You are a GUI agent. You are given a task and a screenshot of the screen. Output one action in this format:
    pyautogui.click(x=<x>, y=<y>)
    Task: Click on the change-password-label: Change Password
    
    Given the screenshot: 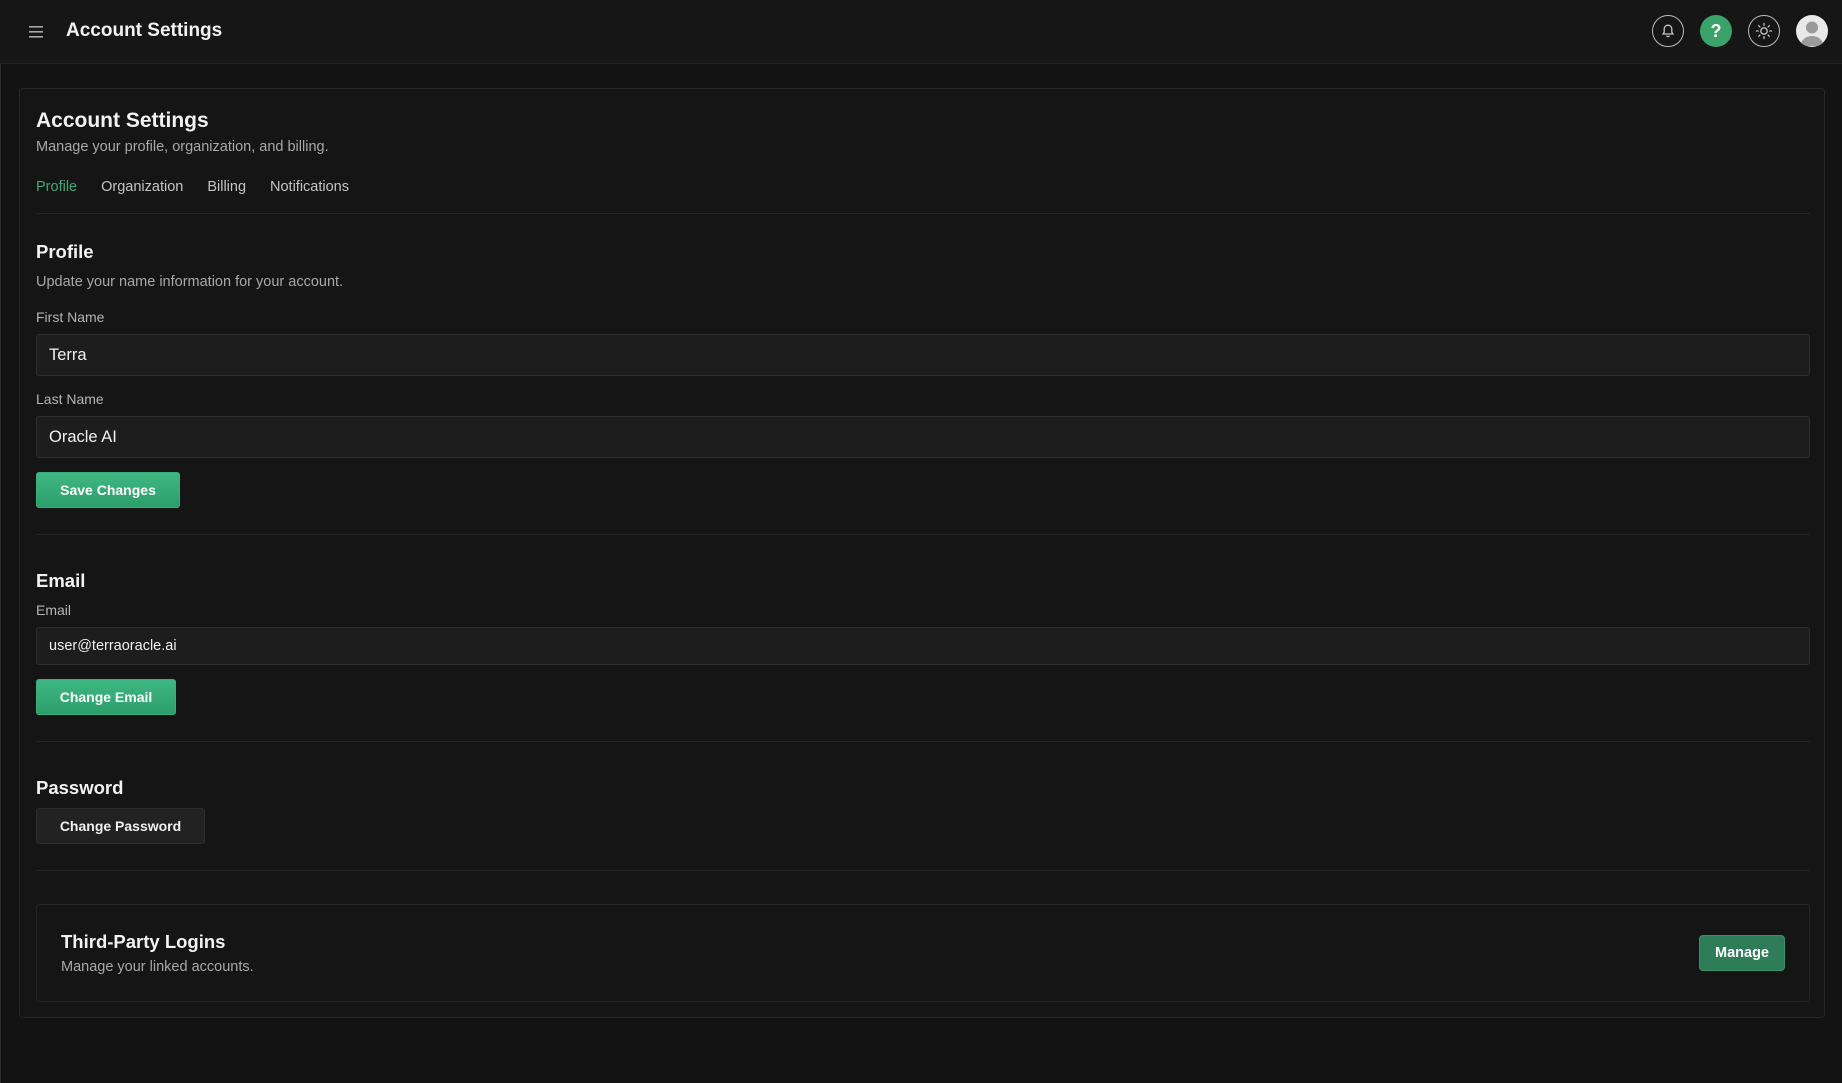 What is the action you would take?
    pyautogui.click(x=120, y=826)
    